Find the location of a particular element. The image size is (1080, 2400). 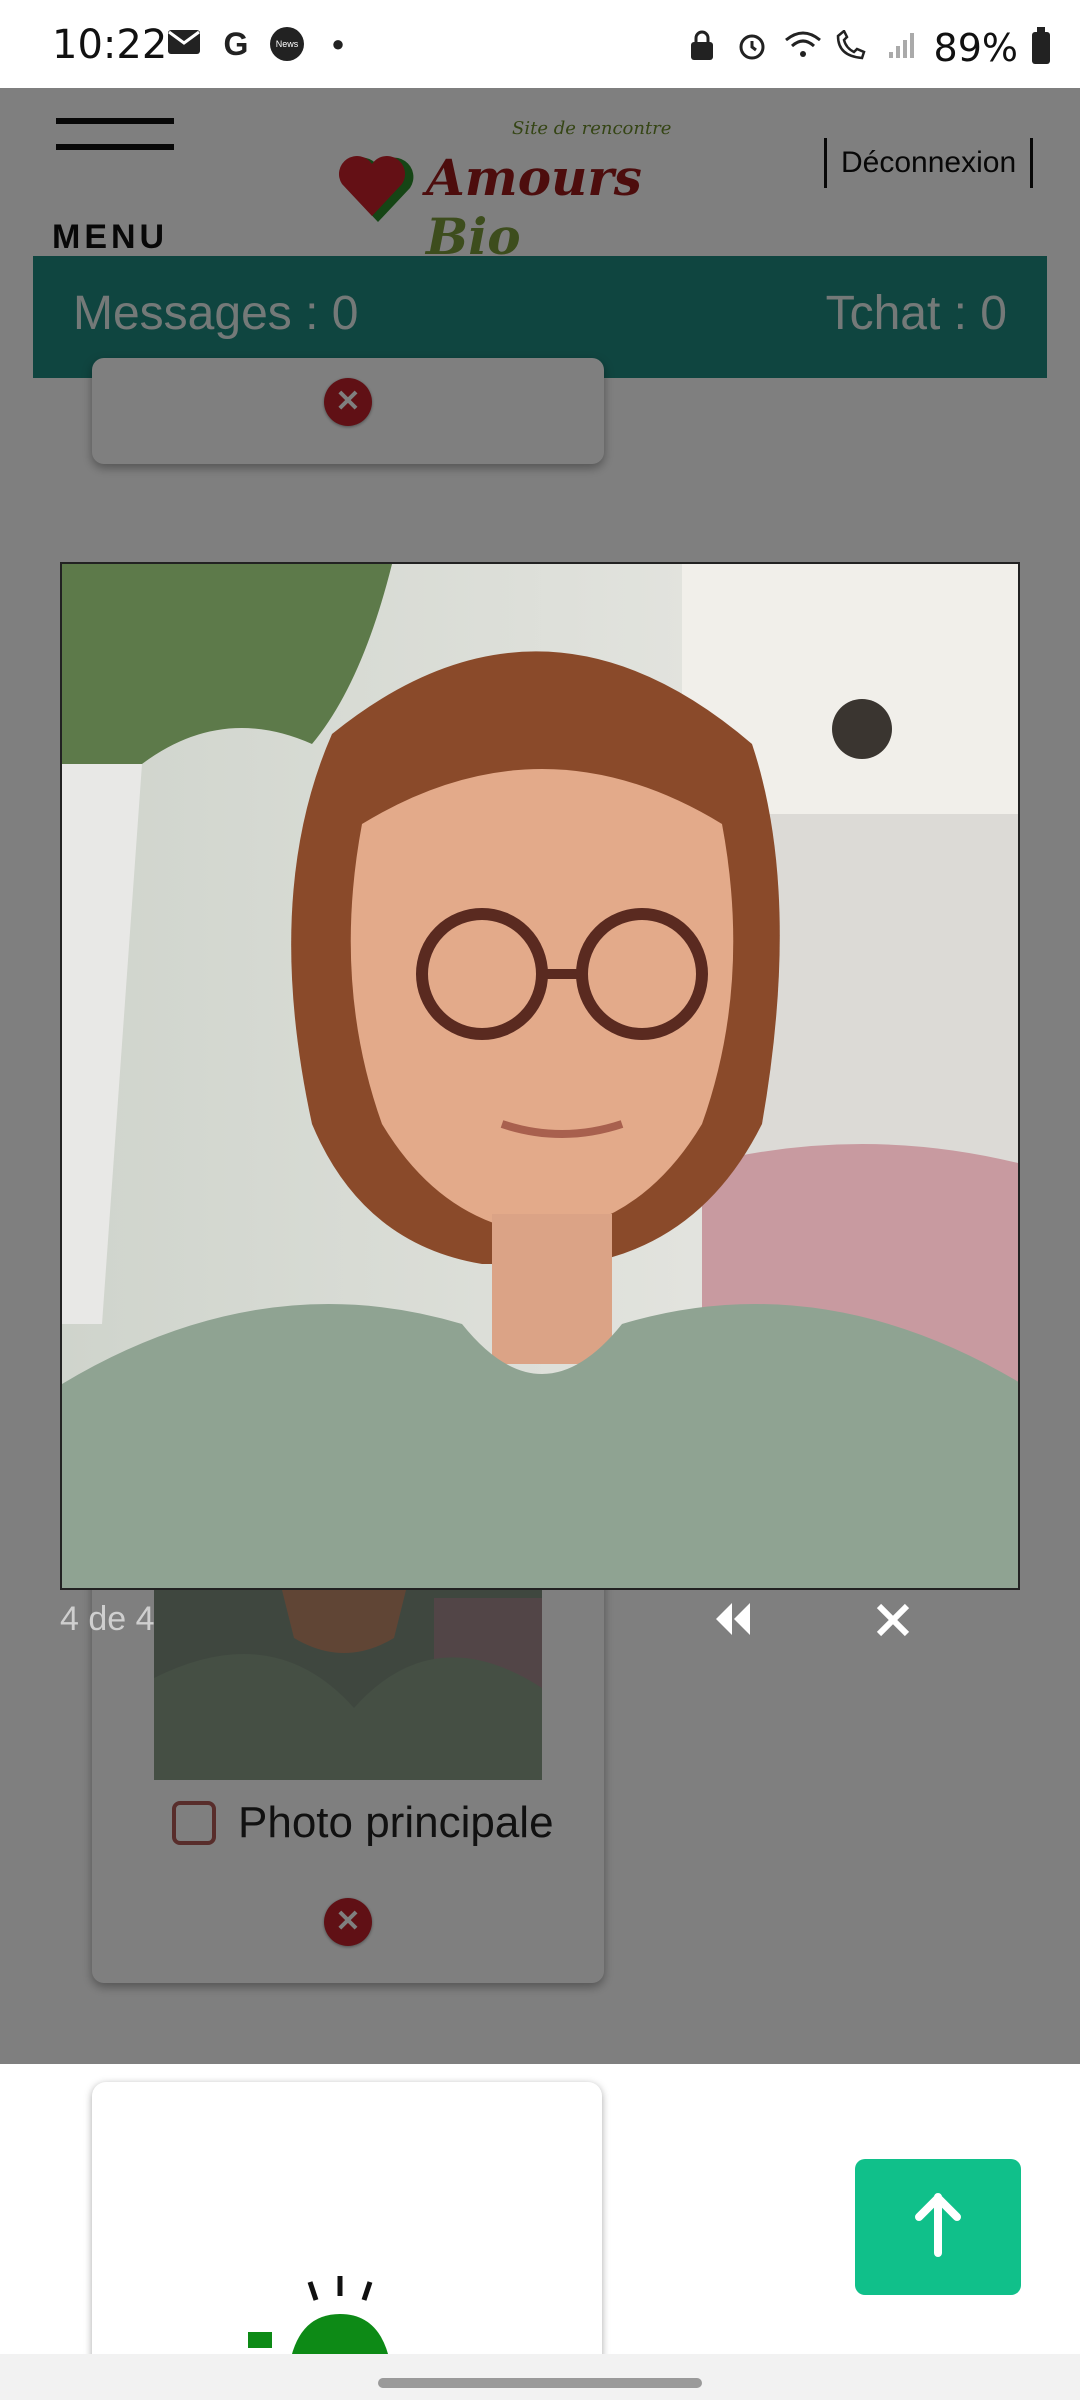

home-gesture-pill is located at coordinates (540, 2383).